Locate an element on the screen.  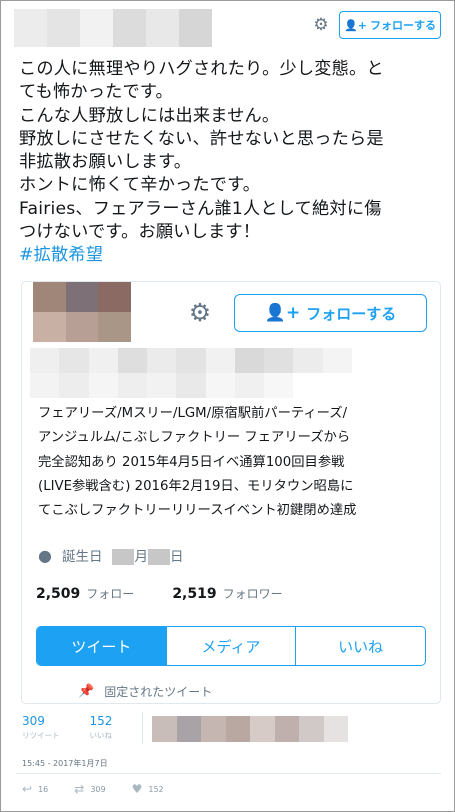
tweet-timestamp: 15:45 - 2017年1月7日 is located at coordinates (65, 763).